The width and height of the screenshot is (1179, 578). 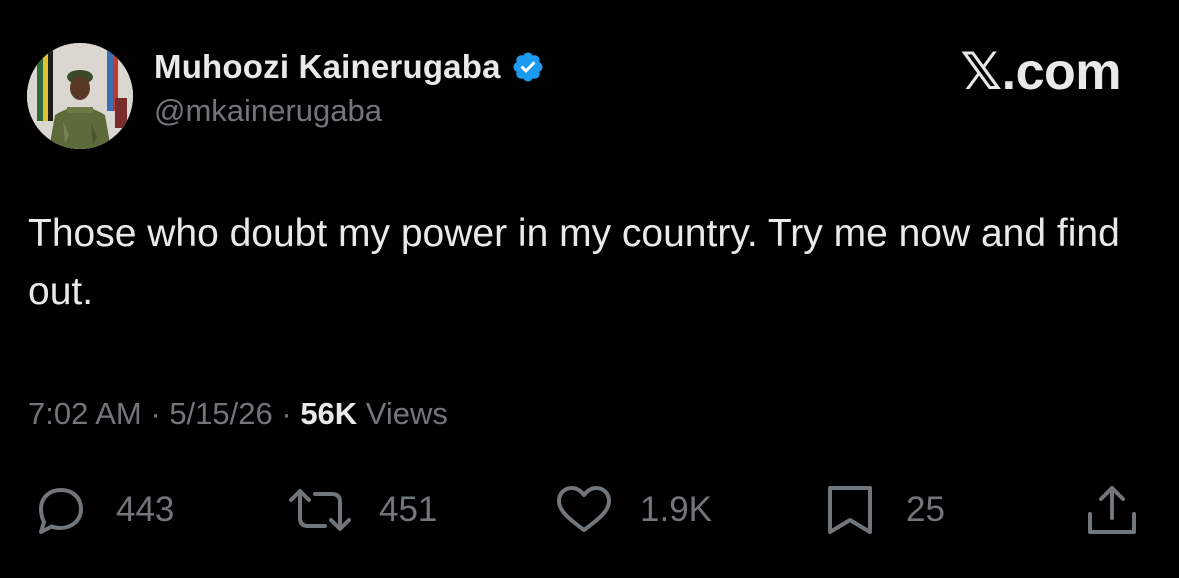 What do you see at coordinates (850, 510) in the screenshot?
I see `bookmark-icon` at bounding box center [850, 510].